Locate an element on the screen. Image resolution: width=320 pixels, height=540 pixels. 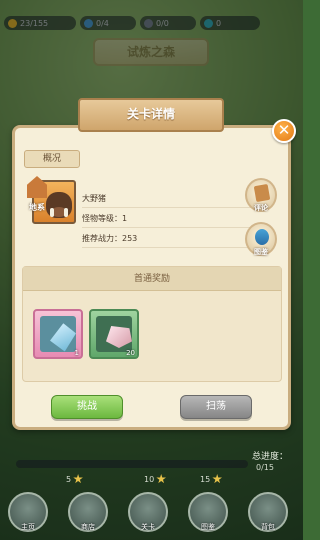
monster-level: 怪物等级：1 is located at coordinates (170, 219).